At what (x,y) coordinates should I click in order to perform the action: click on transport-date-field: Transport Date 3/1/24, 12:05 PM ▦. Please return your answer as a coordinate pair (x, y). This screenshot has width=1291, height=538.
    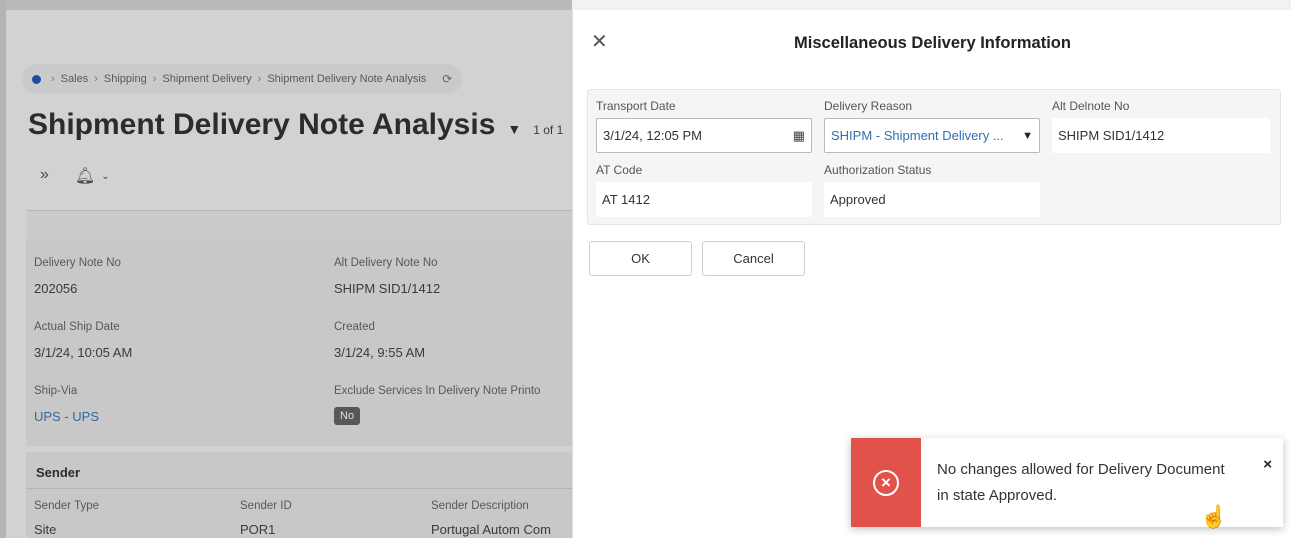
    Looking at the image, I should click on (704, 126).